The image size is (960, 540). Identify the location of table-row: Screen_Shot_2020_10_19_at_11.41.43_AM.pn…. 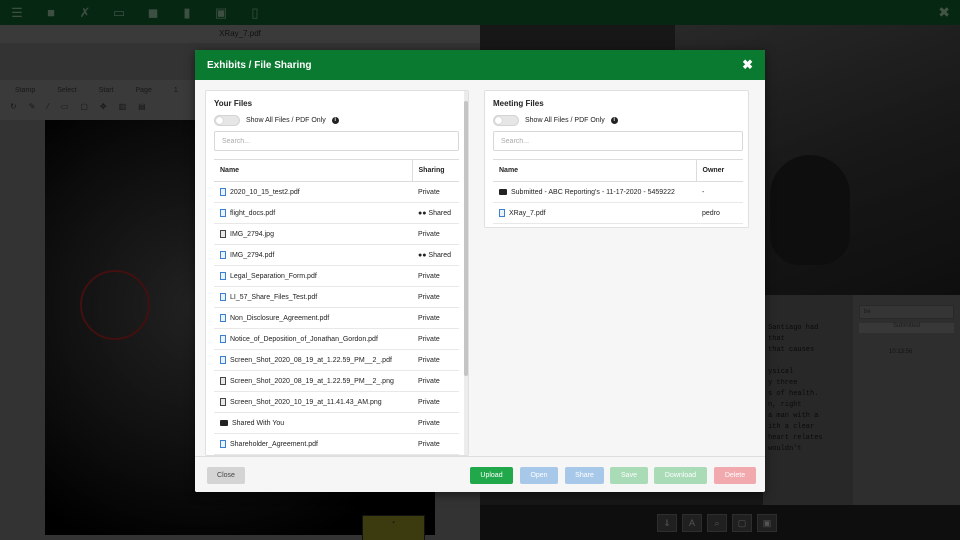
(336, 402).